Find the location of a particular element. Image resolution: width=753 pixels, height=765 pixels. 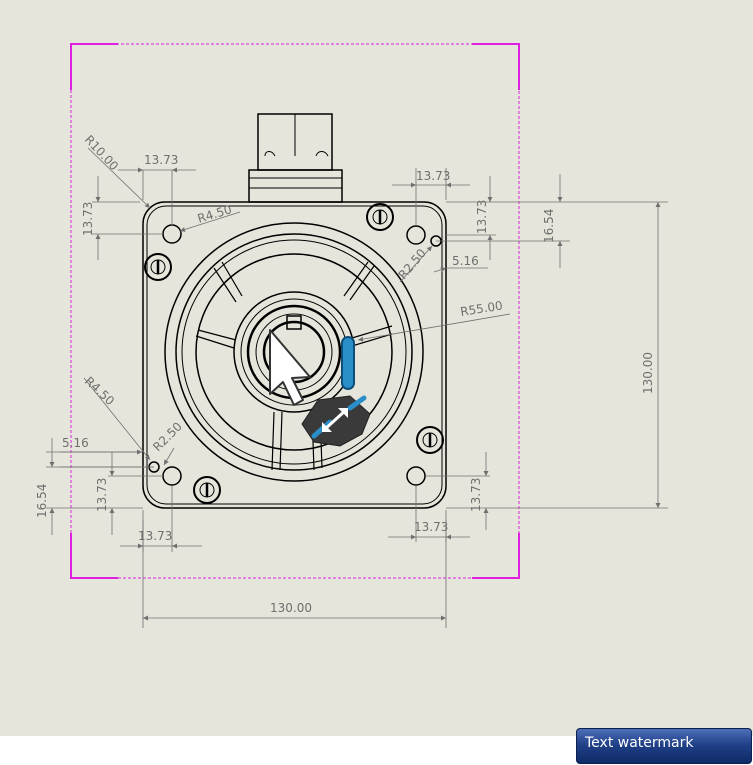

dim-13-73-bottom-right-vertical: 13.73 is located at coordinates (476, 495).